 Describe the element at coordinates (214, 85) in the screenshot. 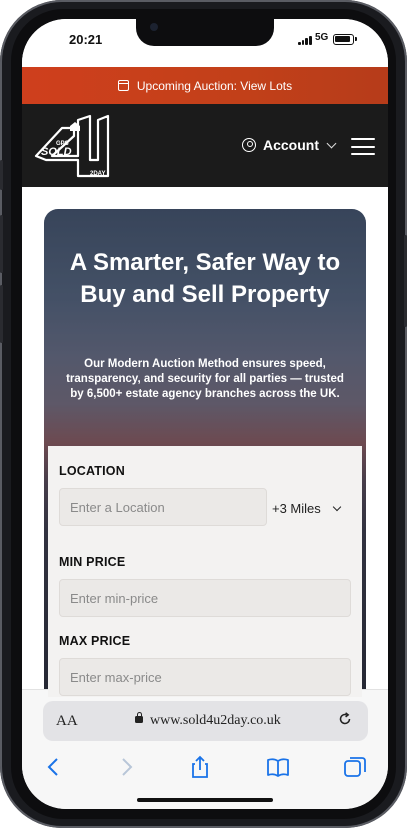

I see `banner-text: Upcoming Auction: View Lots` at that location.